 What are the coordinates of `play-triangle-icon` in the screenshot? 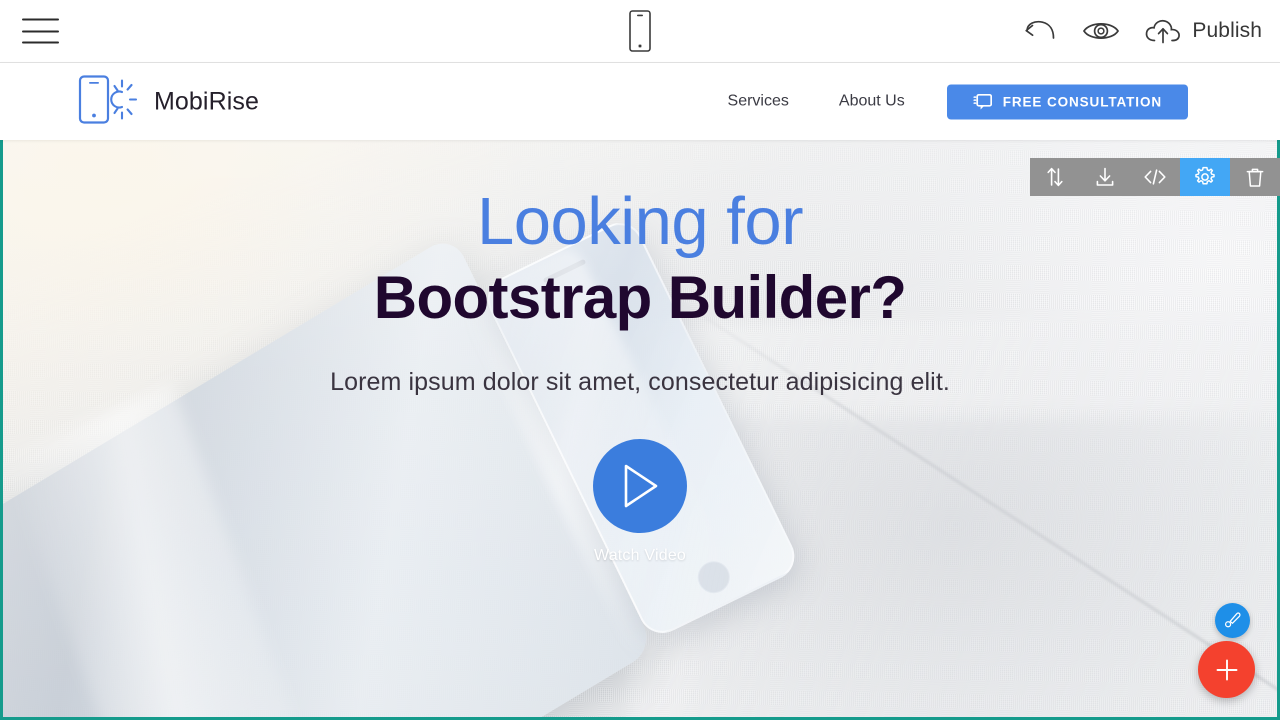 It's located at (640, 485).